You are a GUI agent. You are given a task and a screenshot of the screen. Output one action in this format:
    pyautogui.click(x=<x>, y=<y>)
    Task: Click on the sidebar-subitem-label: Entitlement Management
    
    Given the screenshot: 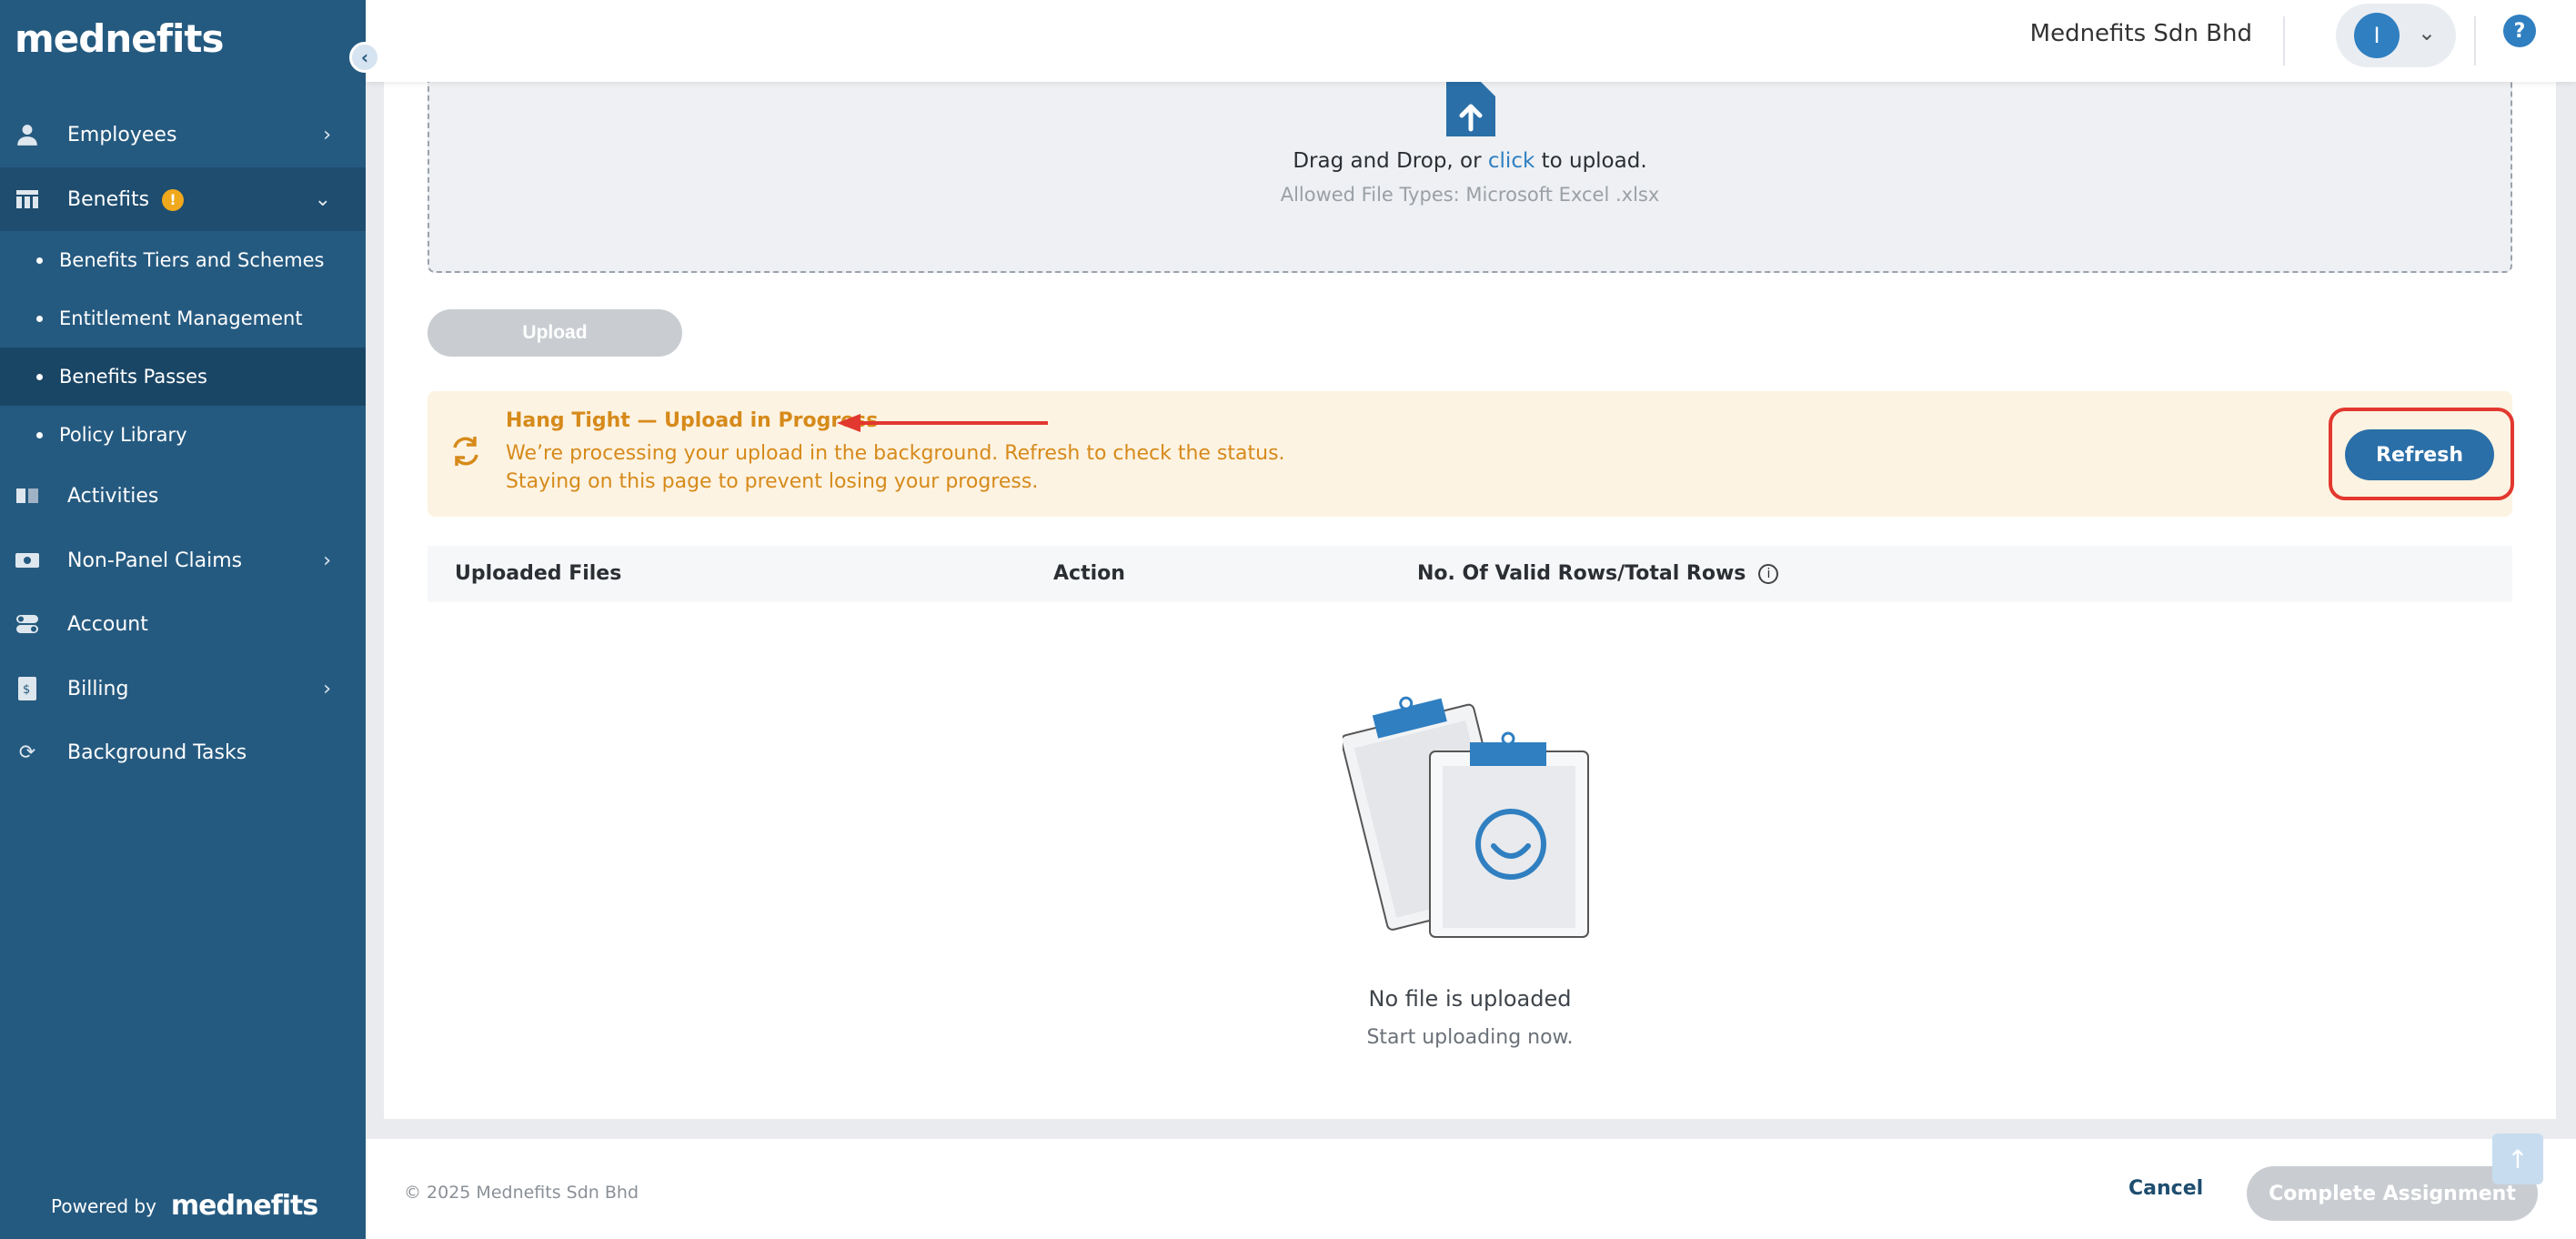 What is the action you would take?
    pyautogui.click(x=181, y=318)
    